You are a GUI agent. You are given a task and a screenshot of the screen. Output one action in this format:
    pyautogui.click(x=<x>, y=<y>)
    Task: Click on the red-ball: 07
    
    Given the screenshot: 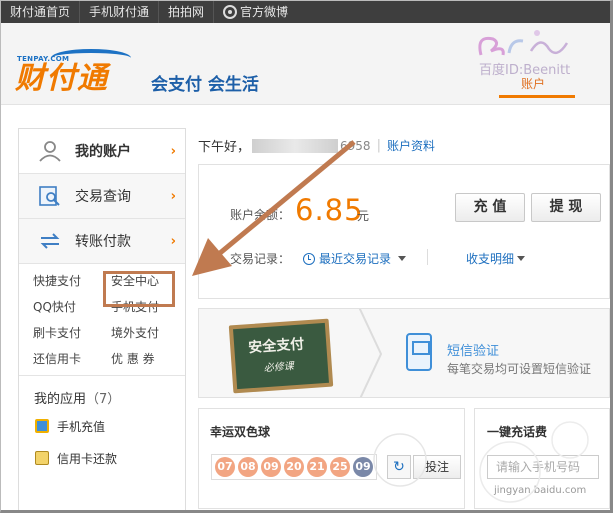 What is the action you would take?
    pyautogui.click(x=225, y=467)
    